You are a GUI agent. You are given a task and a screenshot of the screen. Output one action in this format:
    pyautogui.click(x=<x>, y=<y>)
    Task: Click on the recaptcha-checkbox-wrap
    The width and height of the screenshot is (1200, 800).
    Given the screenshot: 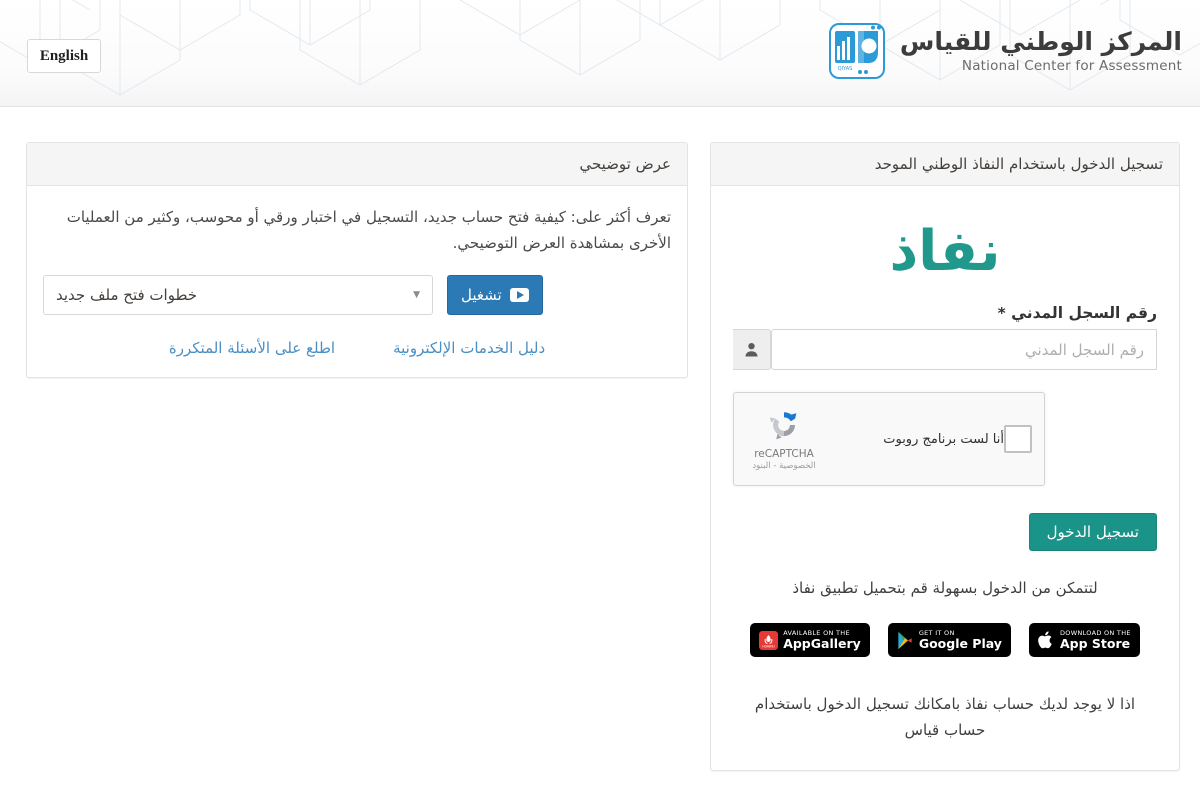 What is the action you would take?
    pyautogui.click(x=1018, y=439)
    